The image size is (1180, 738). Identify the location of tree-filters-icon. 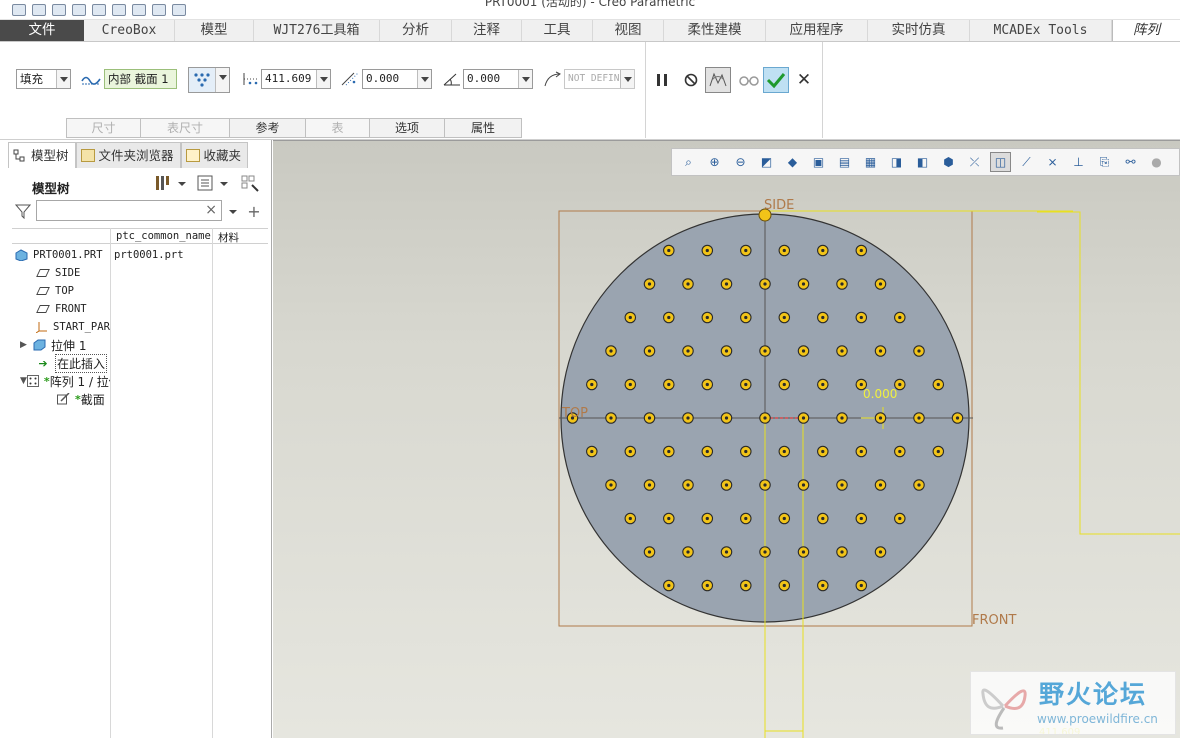
(214, 183).